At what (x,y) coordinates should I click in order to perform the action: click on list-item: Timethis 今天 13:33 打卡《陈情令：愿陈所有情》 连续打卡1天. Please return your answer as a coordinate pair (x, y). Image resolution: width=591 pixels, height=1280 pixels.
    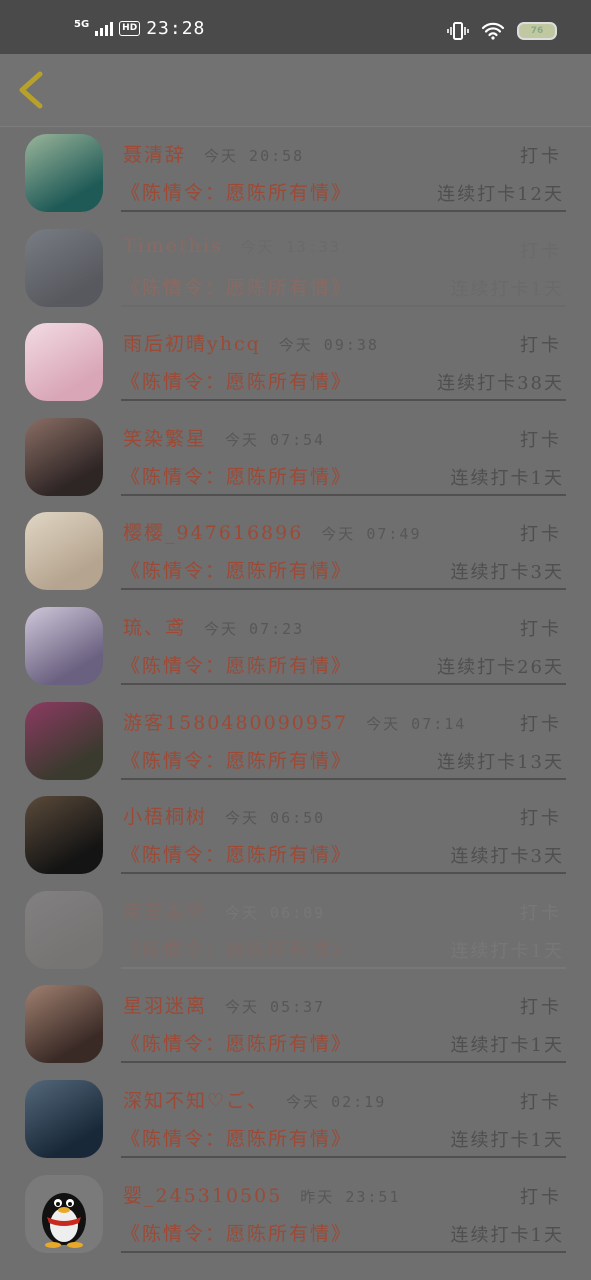
    Looking at the image, I should click on (295, 268).